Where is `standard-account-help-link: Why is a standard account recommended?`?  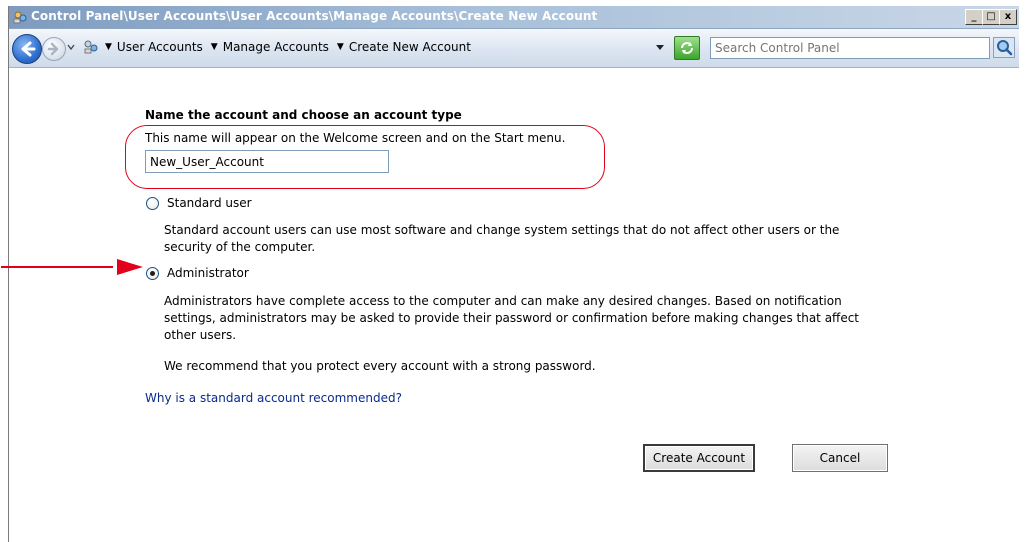 standard-account-help-link: Why is a standard account recommended? is located at coordinates (273, 398).